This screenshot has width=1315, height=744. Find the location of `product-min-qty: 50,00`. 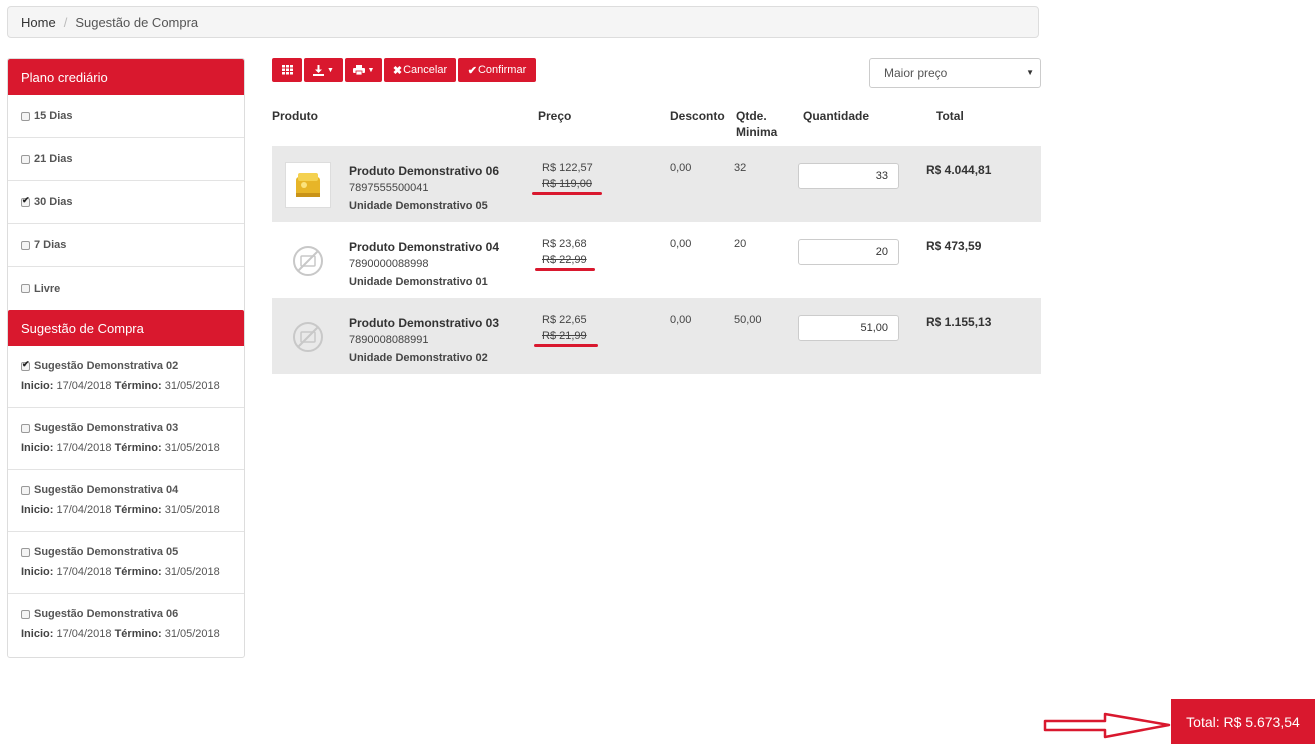

product-min-qty: 50,00 is located at coordinates (748, 320).